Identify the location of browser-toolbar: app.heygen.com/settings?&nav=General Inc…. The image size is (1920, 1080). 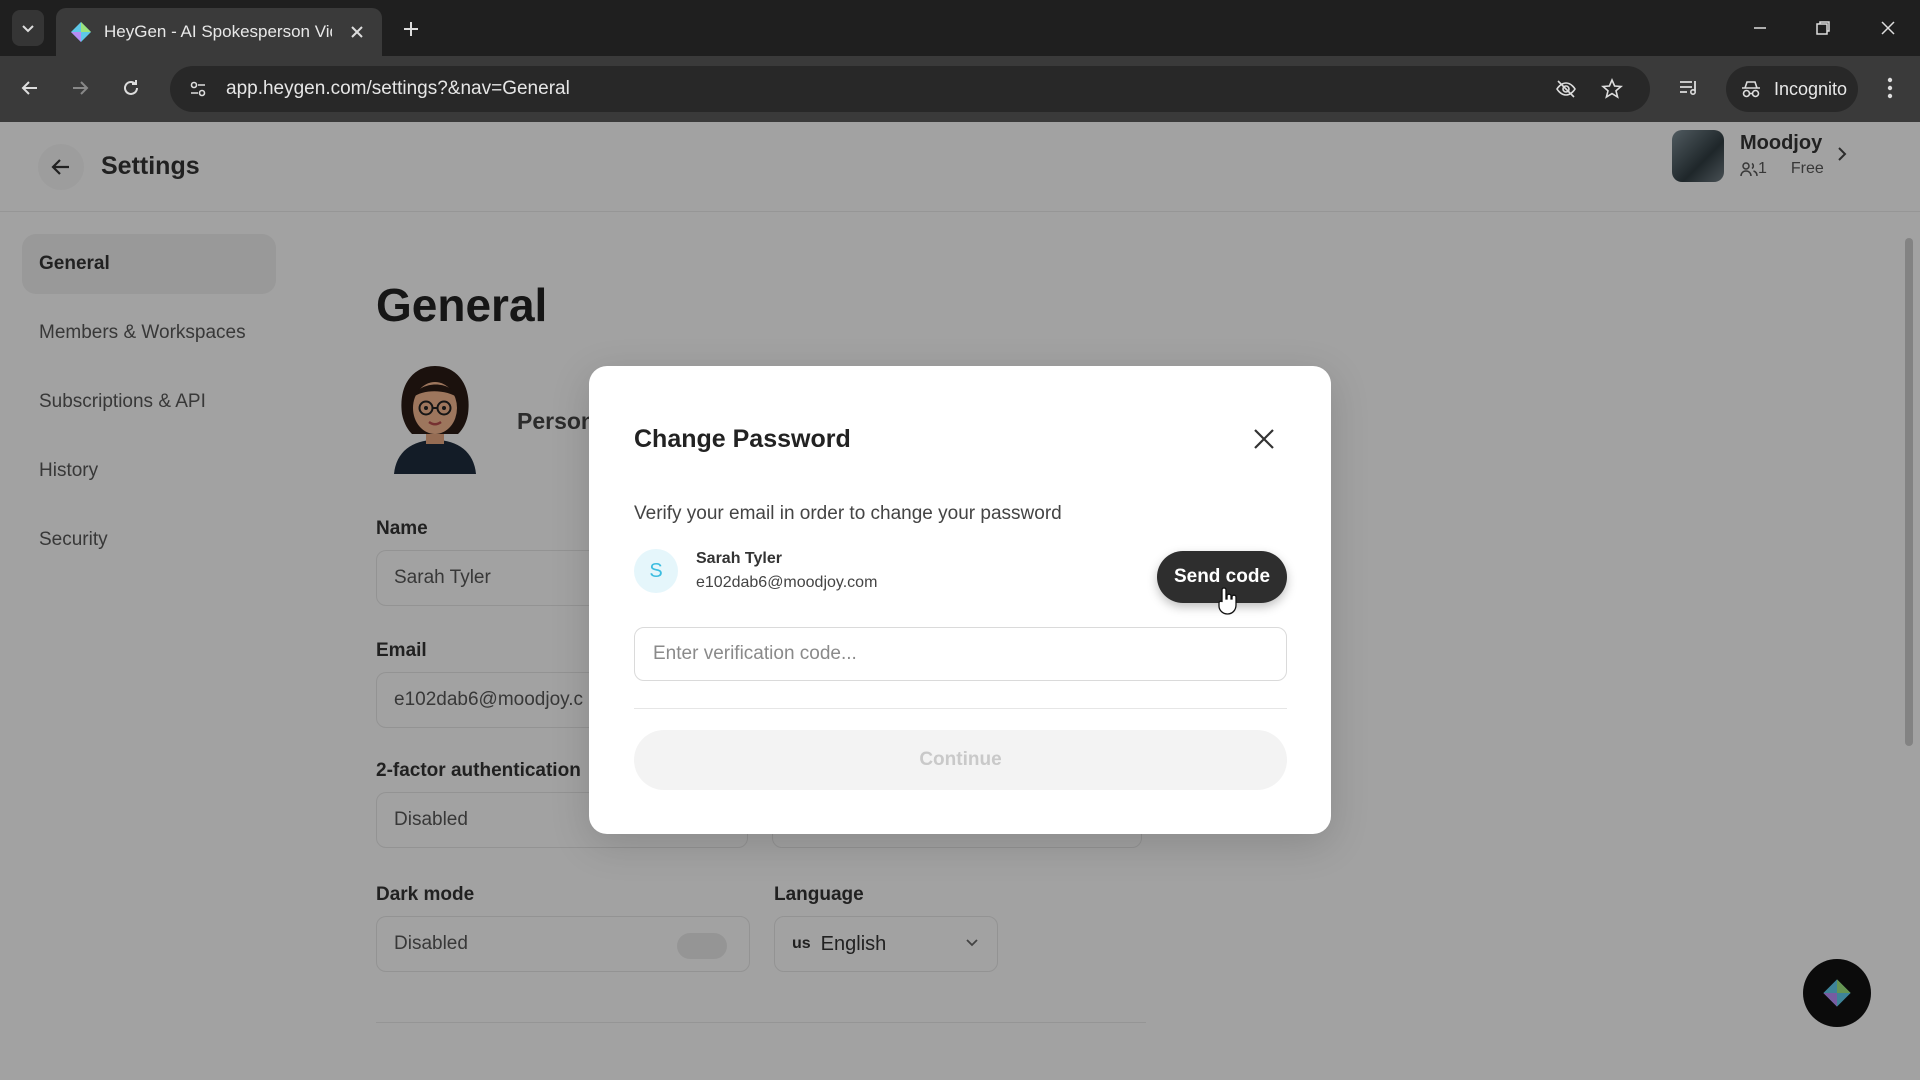
(960, 89).